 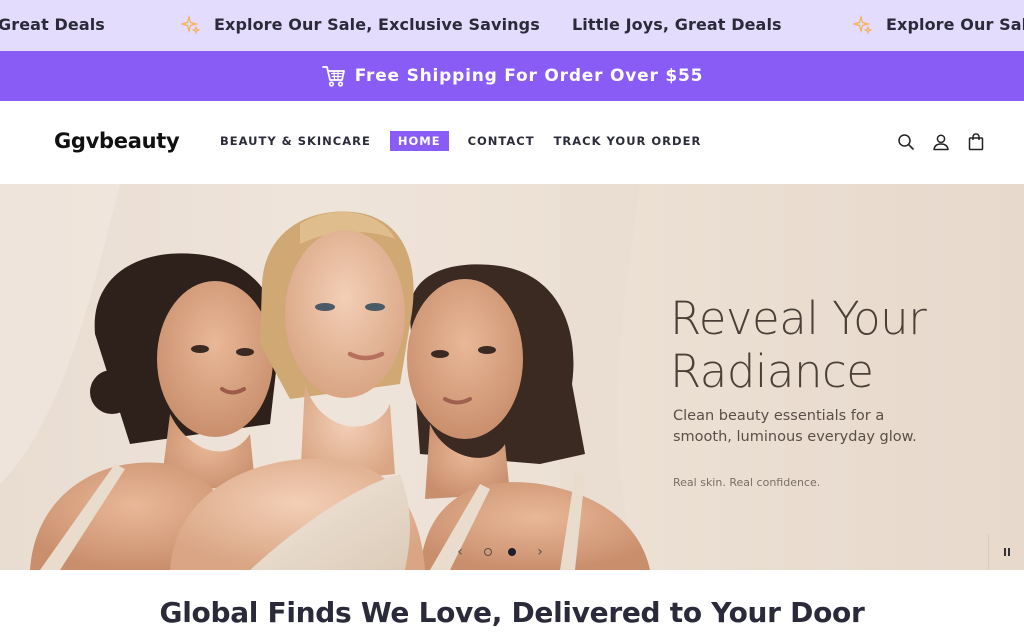 What do you see at coordinates (52, 24) in the screenshot?
I see `marquee-text: Great Deals` at bounding box center [52, 24].